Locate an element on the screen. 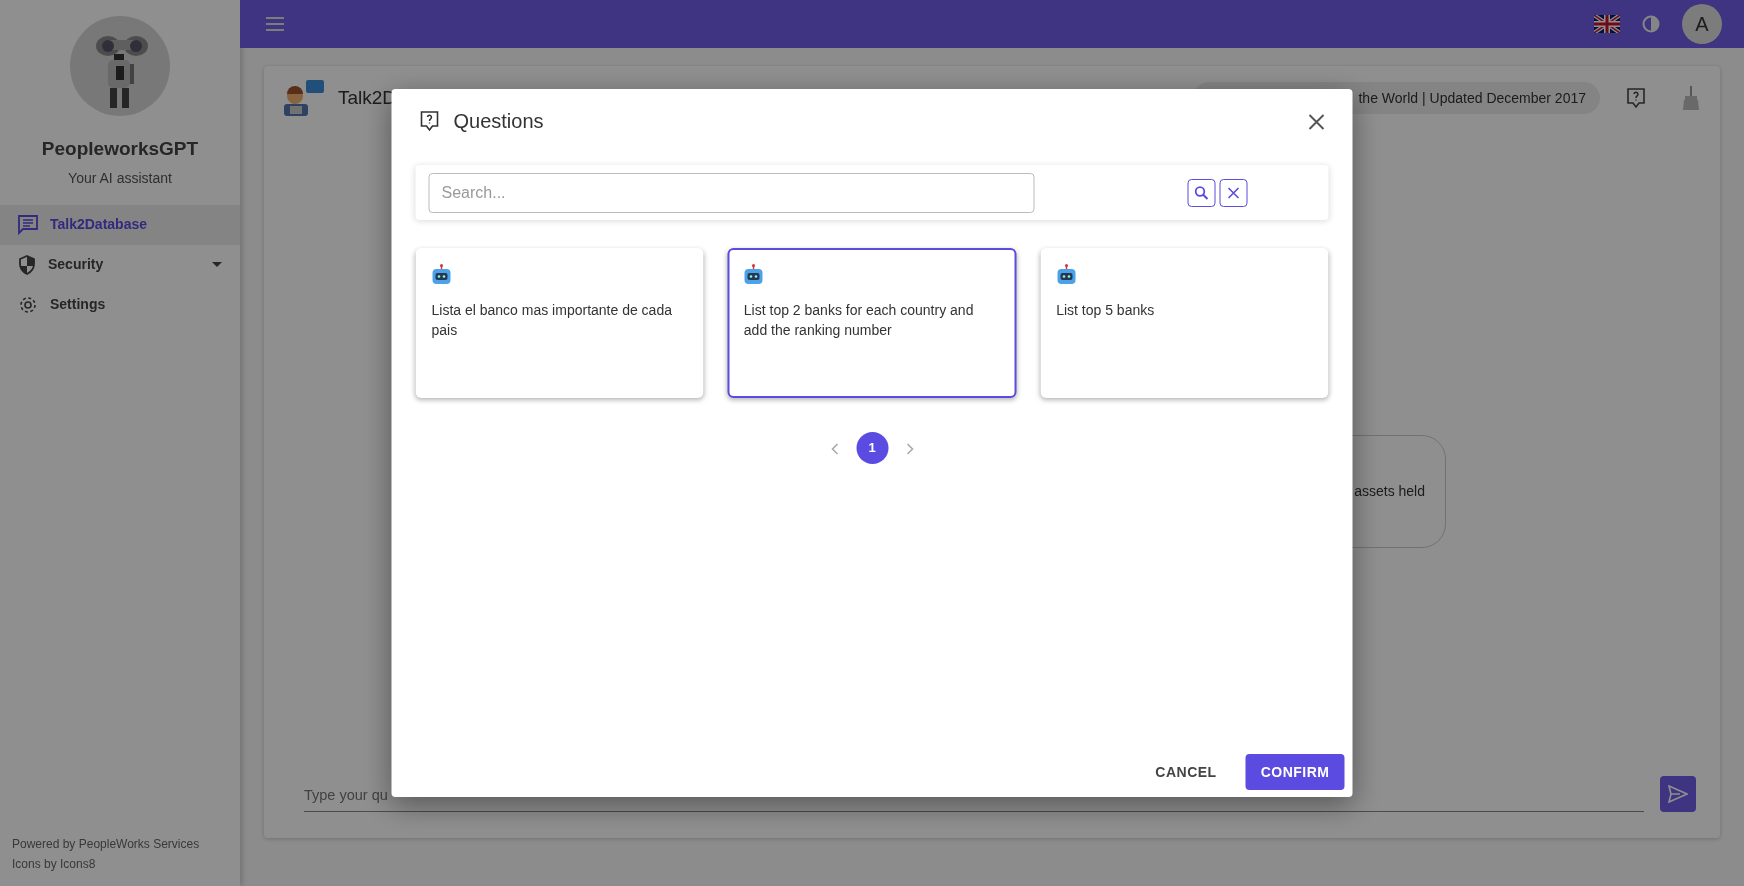  shield-icon is located at coordinates (27, 264).